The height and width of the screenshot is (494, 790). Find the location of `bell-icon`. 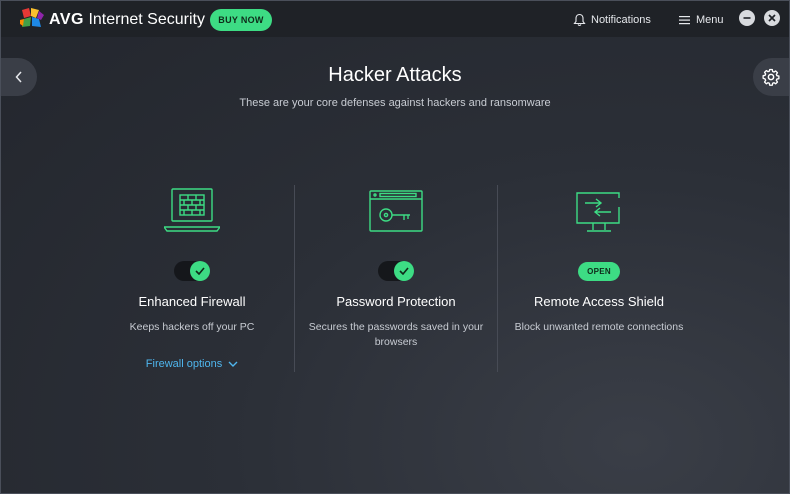

bell-icon is located at coordinates (579, 20).